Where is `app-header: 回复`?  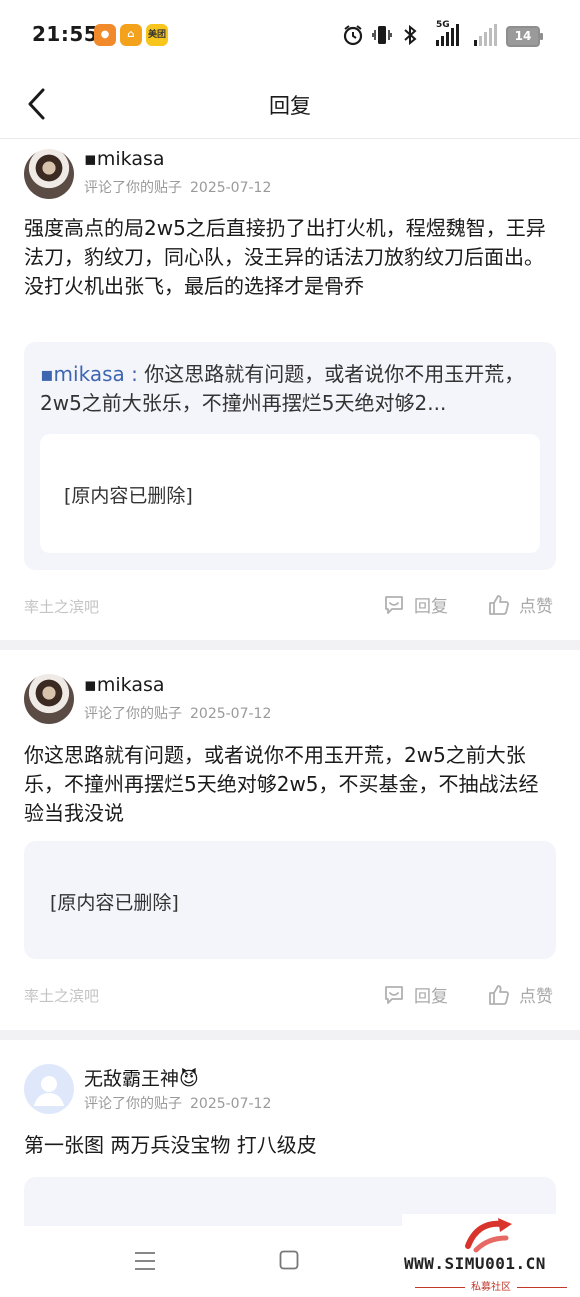
app-header: 回复 is located at coordinates (290, 104).